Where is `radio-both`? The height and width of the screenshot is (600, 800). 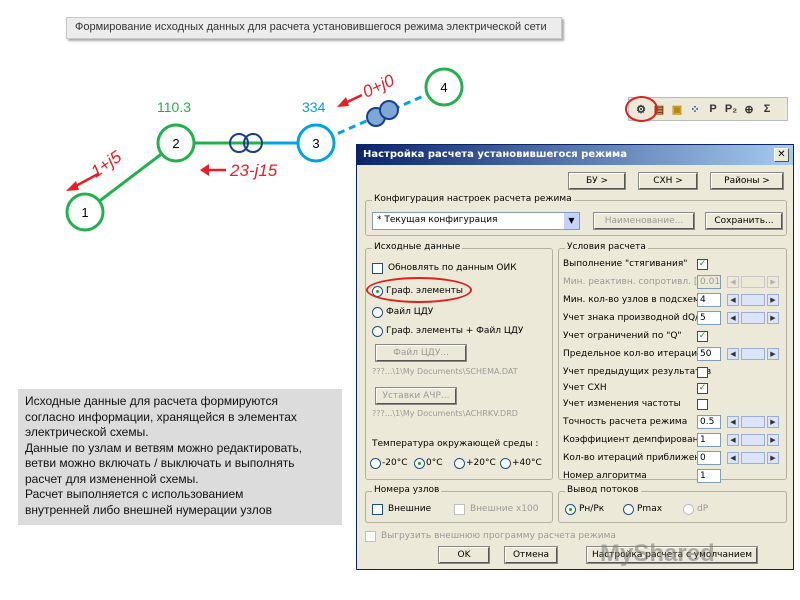
radio-both is located at coordinates (377, 331).